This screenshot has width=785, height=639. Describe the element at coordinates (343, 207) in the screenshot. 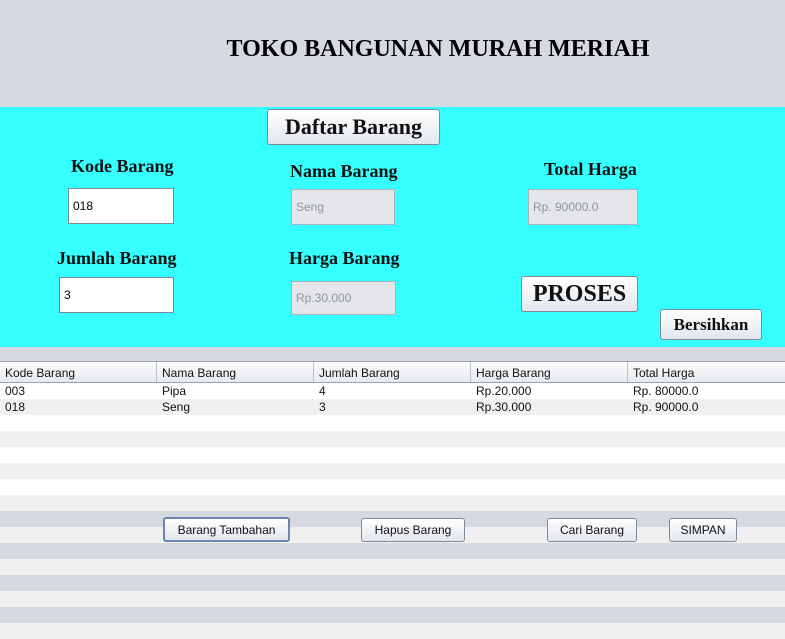

I see `nama-barang-field` at that location.